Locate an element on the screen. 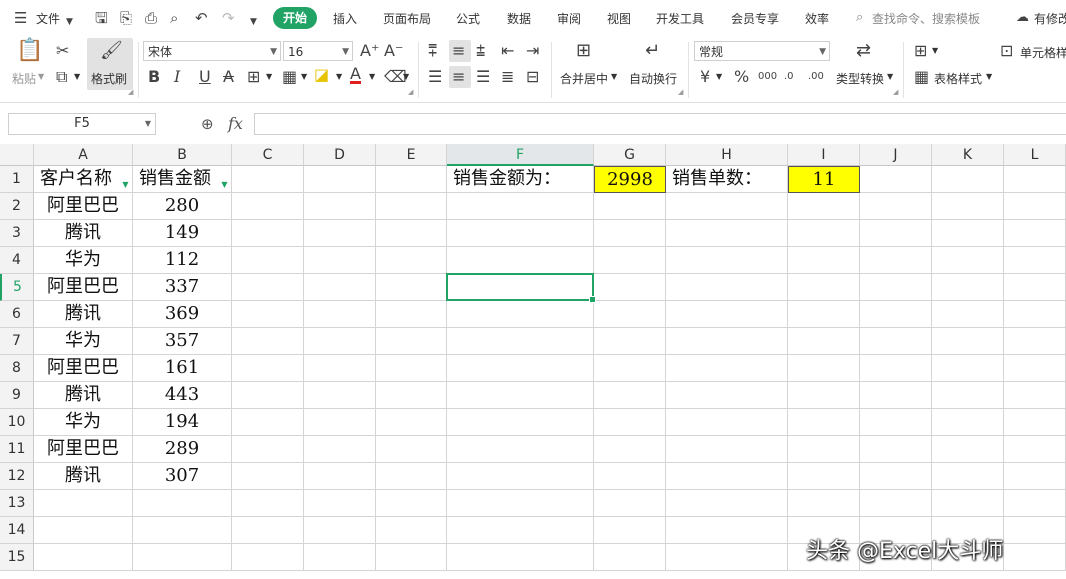 This screenshot has height=579, width=1066. type-convert-button: 类型转换 is located at coordinates (860, 78).